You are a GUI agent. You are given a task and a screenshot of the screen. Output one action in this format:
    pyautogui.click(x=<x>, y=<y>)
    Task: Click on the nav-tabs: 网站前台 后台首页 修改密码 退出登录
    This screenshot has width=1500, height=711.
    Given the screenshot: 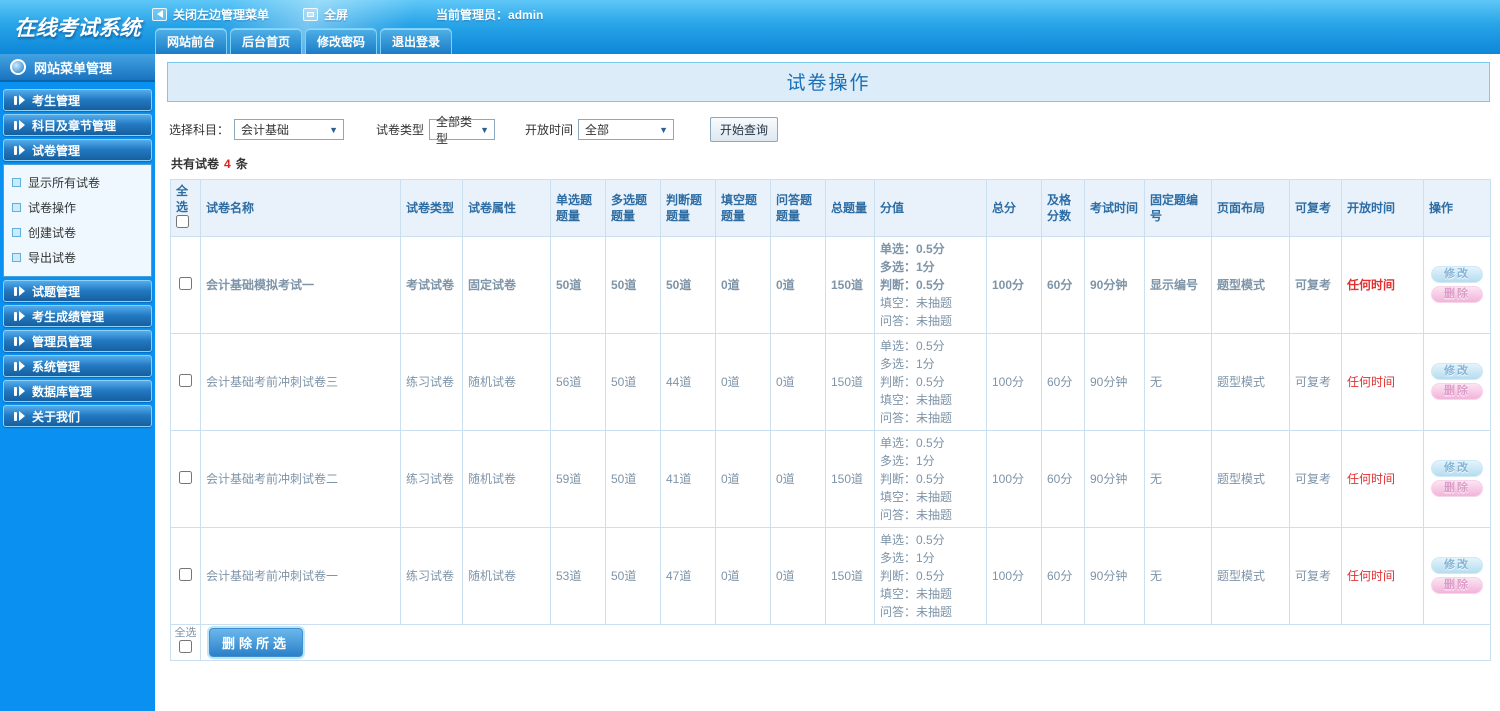 What is the action you would take?
    pyautogui.click(x=304, y=41)
    